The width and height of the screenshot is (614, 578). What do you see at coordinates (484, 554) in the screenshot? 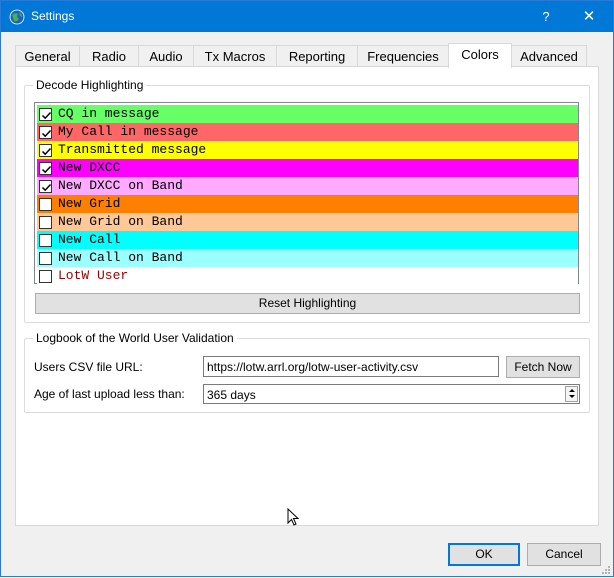
I see `ok-button: OK` at bounding box center [484, 554].